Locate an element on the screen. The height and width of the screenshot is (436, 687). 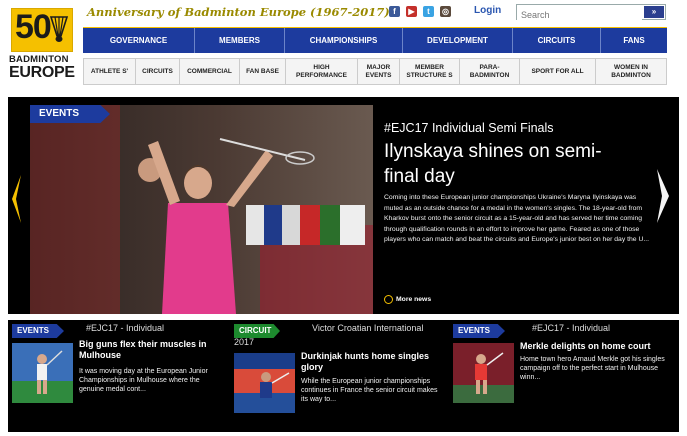
card-headline: Durkinjak hunts home singles glory is located at coordinates (373, 362).